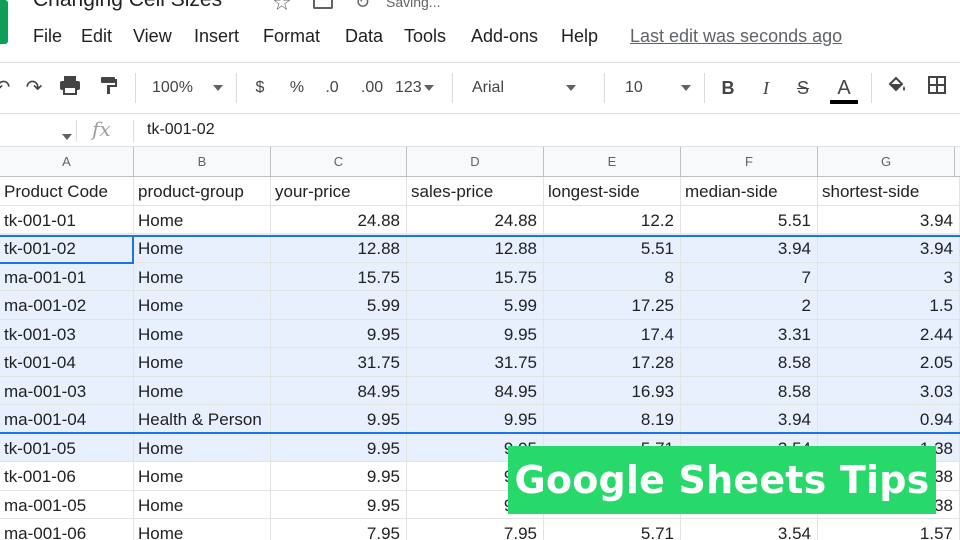 Image resolution: width=960 pixels, height=540 pixels. What do you see at coordinates (67, 276) in the screenshot?
I see `table-cell: ma-001-01` at bounding box center [67, 276].